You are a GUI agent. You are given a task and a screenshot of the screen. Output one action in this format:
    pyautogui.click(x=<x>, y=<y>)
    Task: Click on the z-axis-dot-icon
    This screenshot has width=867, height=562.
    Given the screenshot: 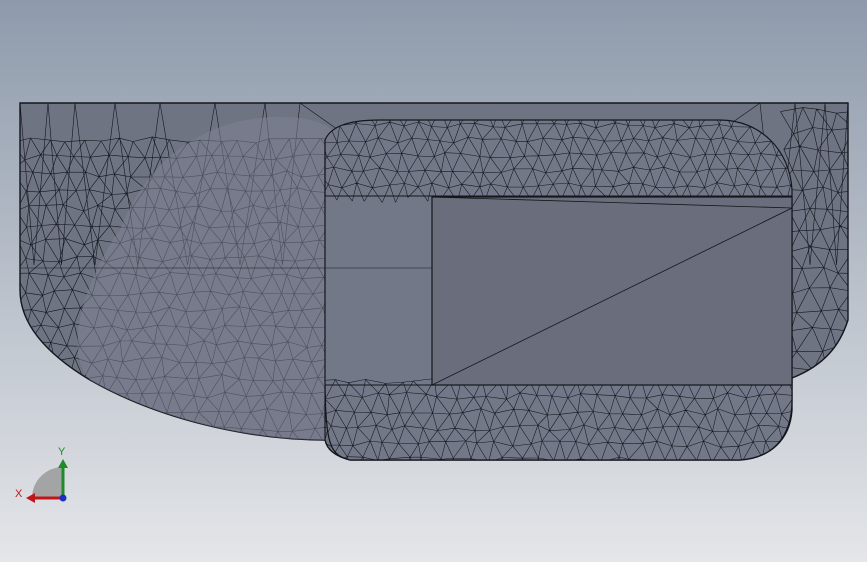 What is the action you would take?
    pyautogui.click(x=63, y=498)
    